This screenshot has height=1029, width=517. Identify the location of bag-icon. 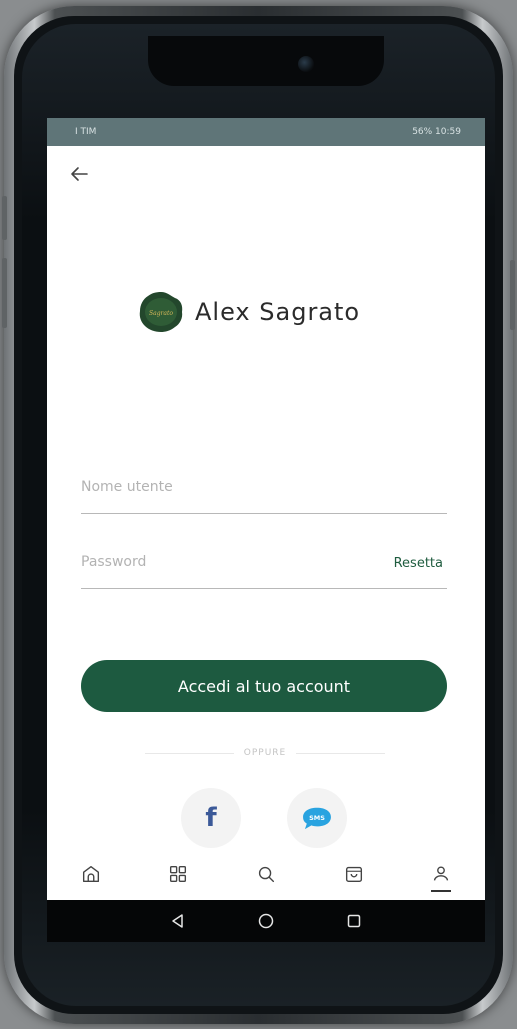
(353, 874).